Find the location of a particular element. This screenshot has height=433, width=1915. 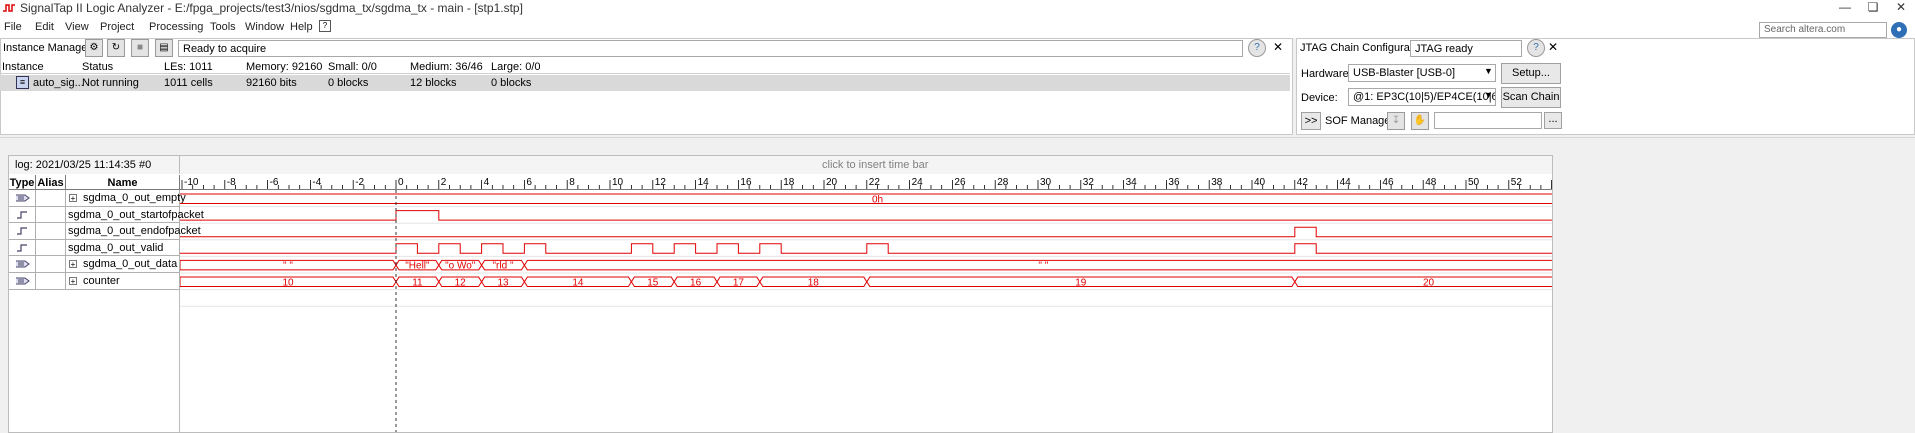

jtag-help-icon: ? is located at coordinates (1536, 48).